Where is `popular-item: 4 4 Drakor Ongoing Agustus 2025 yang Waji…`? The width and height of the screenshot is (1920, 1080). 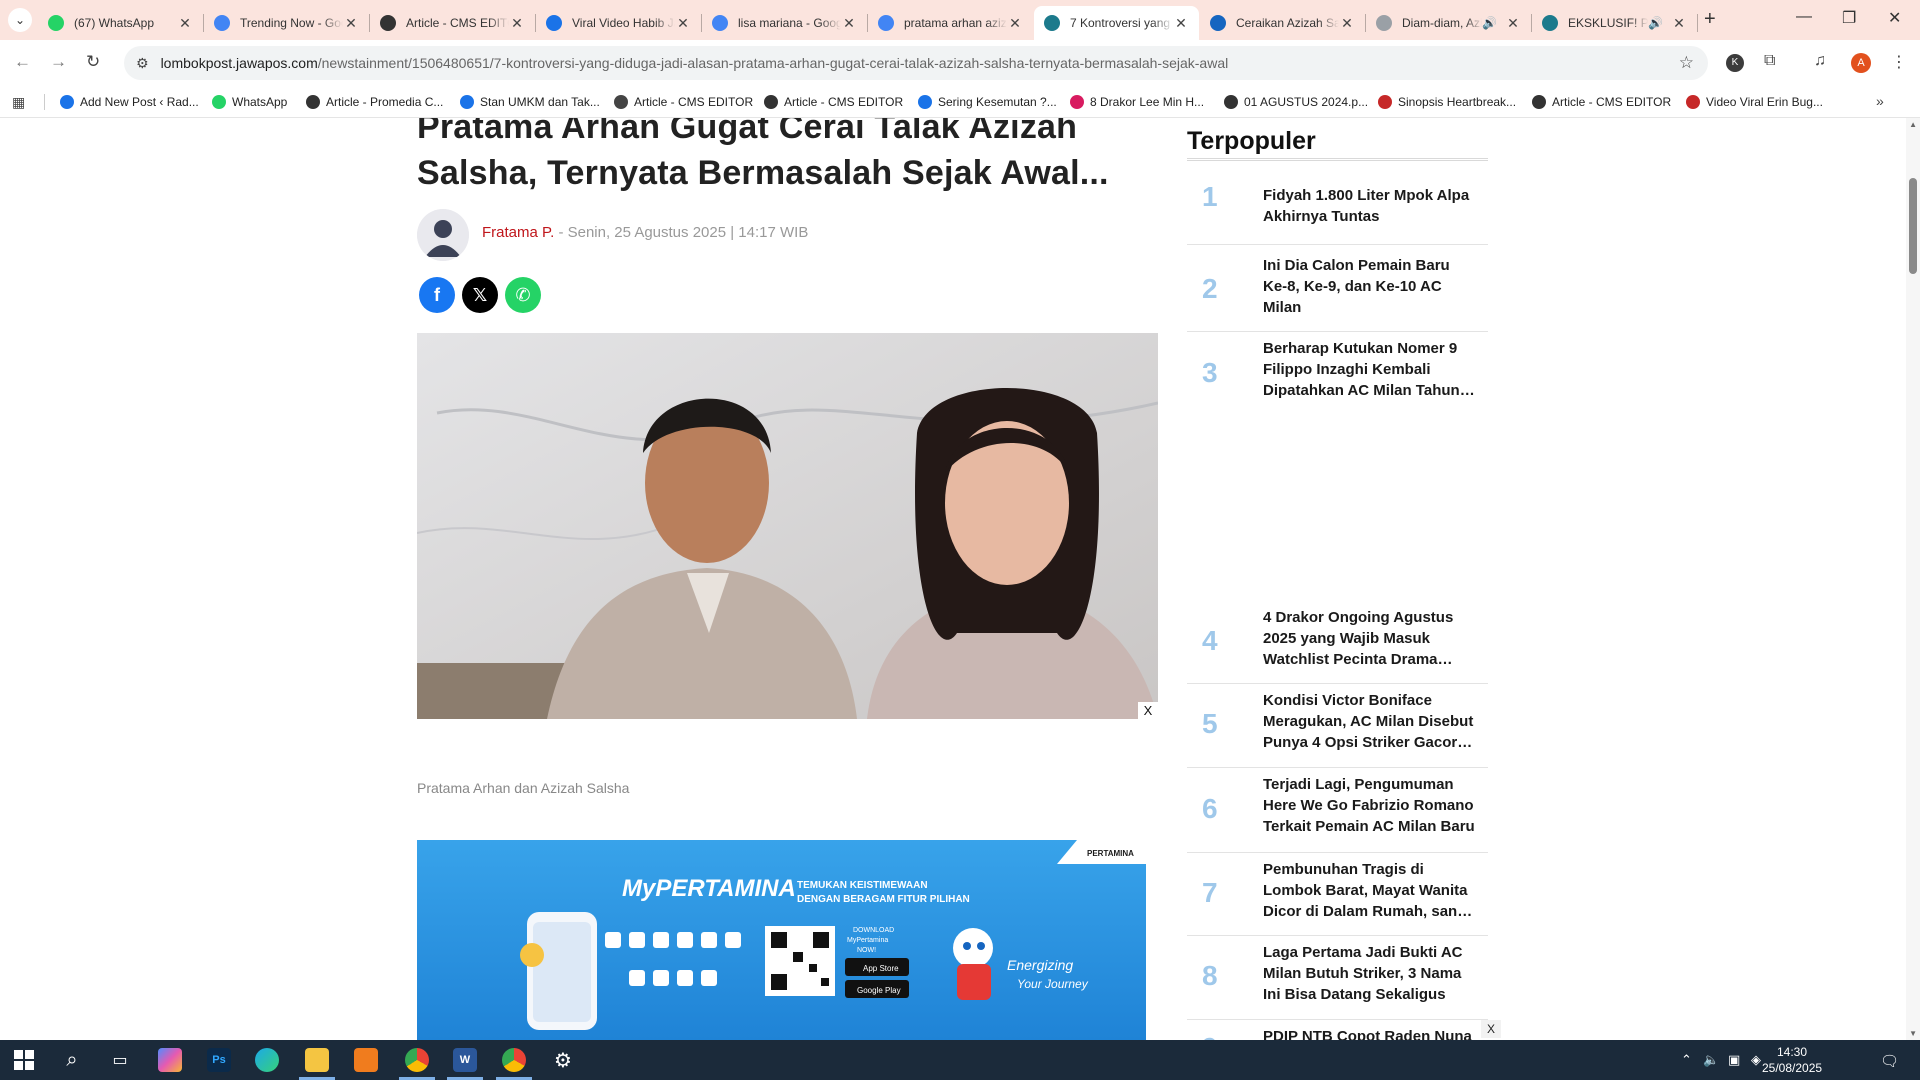 popular-item: 4 4 Drakor Ongoing Agustus 2025 yang Waji… is located at coordinates (1337, 642).